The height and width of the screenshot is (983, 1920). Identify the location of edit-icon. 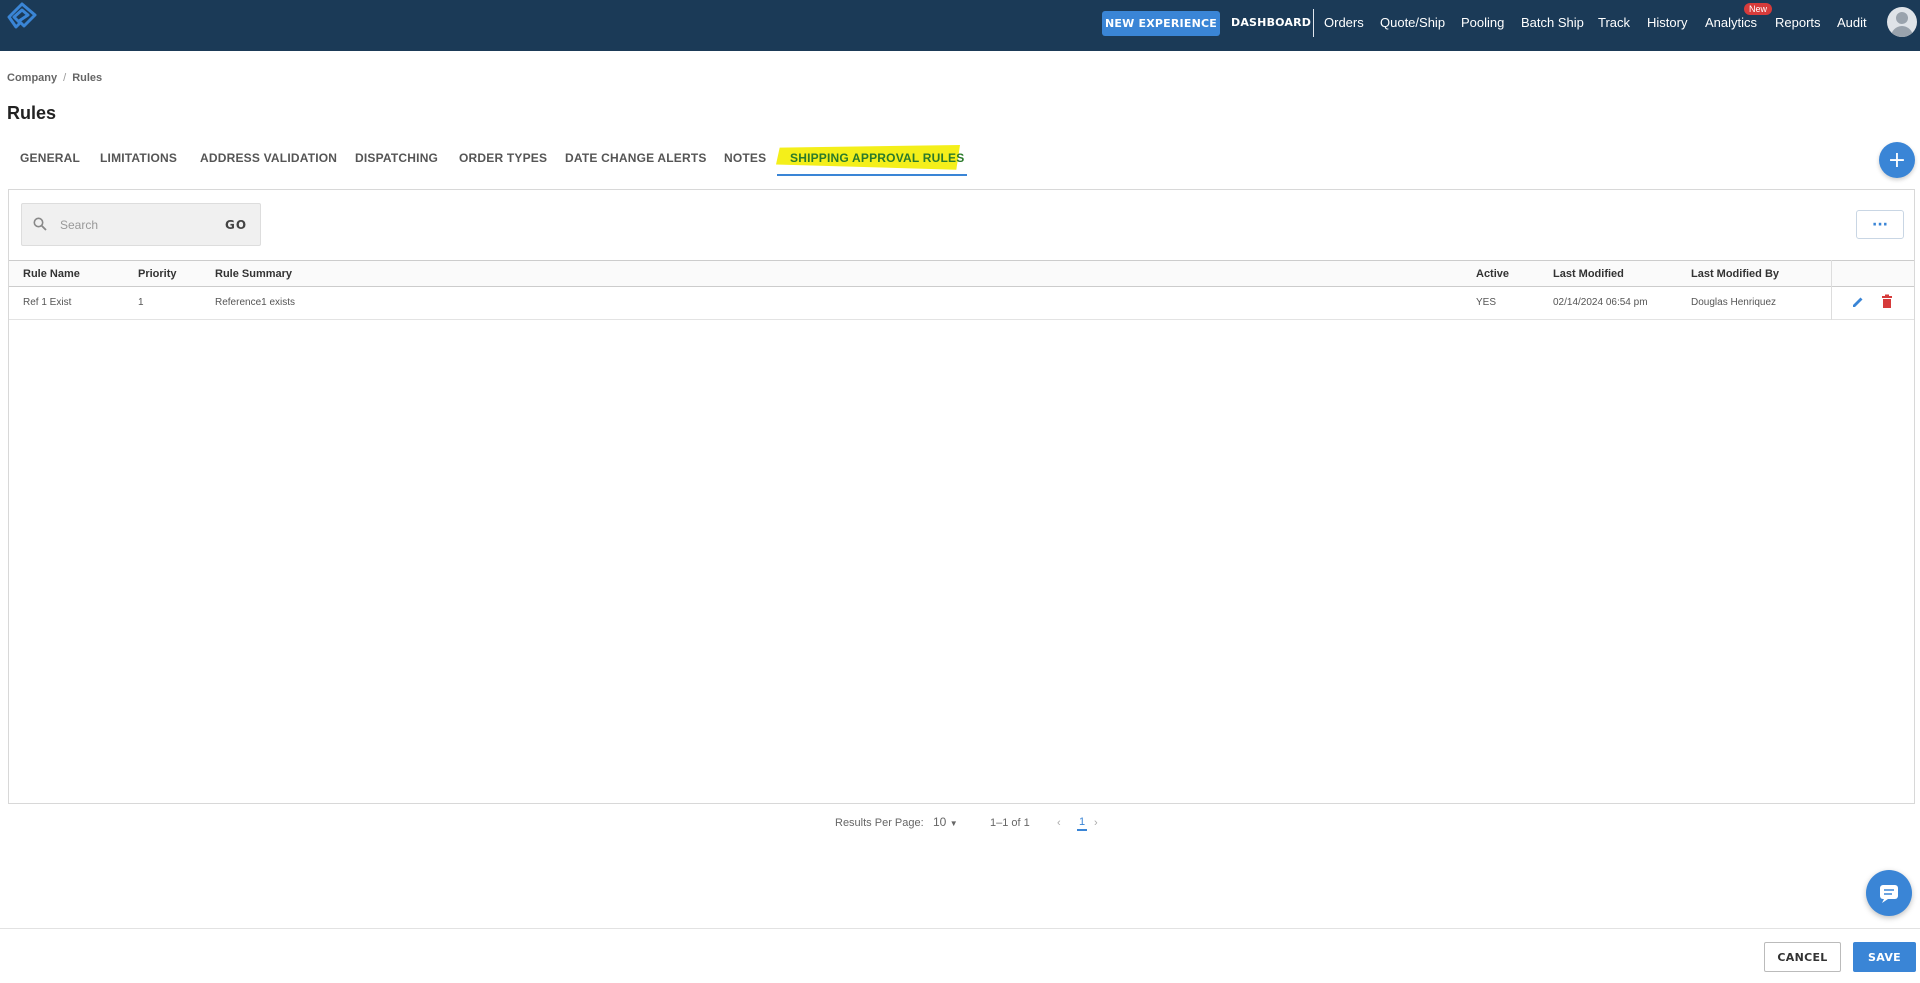
(1858, 302).